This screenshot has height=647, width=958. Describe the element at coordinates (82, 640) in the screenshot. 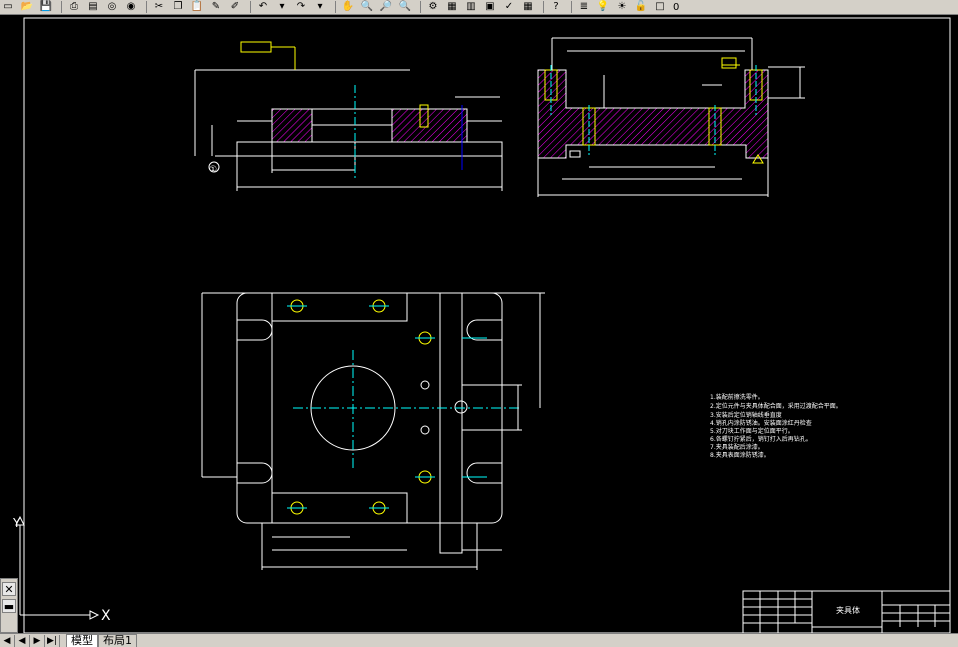

I see `tab-model: 模型` at that location.